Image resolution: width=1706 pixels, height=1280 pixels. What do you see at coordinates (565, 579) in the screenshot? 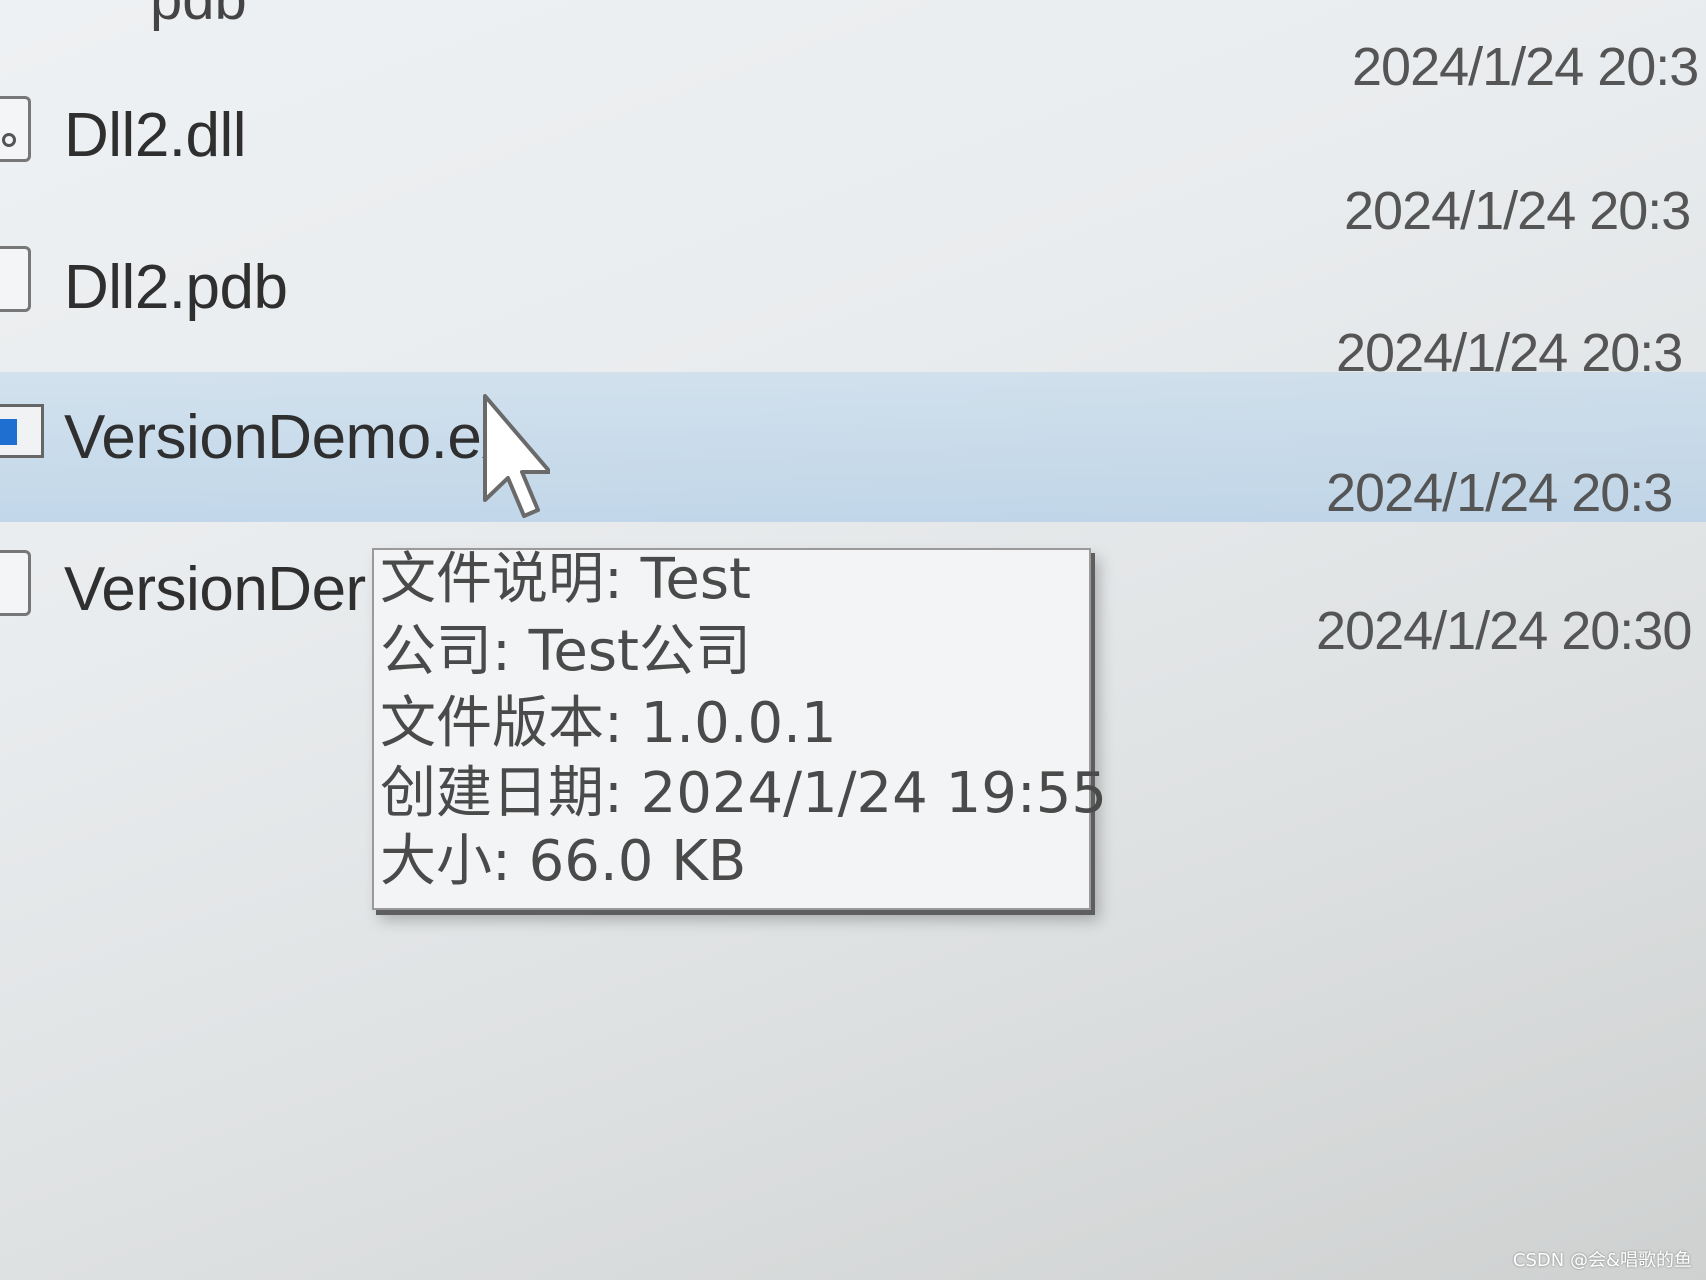
I see `tooltip-description: 文件说明: Test` at bounding box center [565, 579].